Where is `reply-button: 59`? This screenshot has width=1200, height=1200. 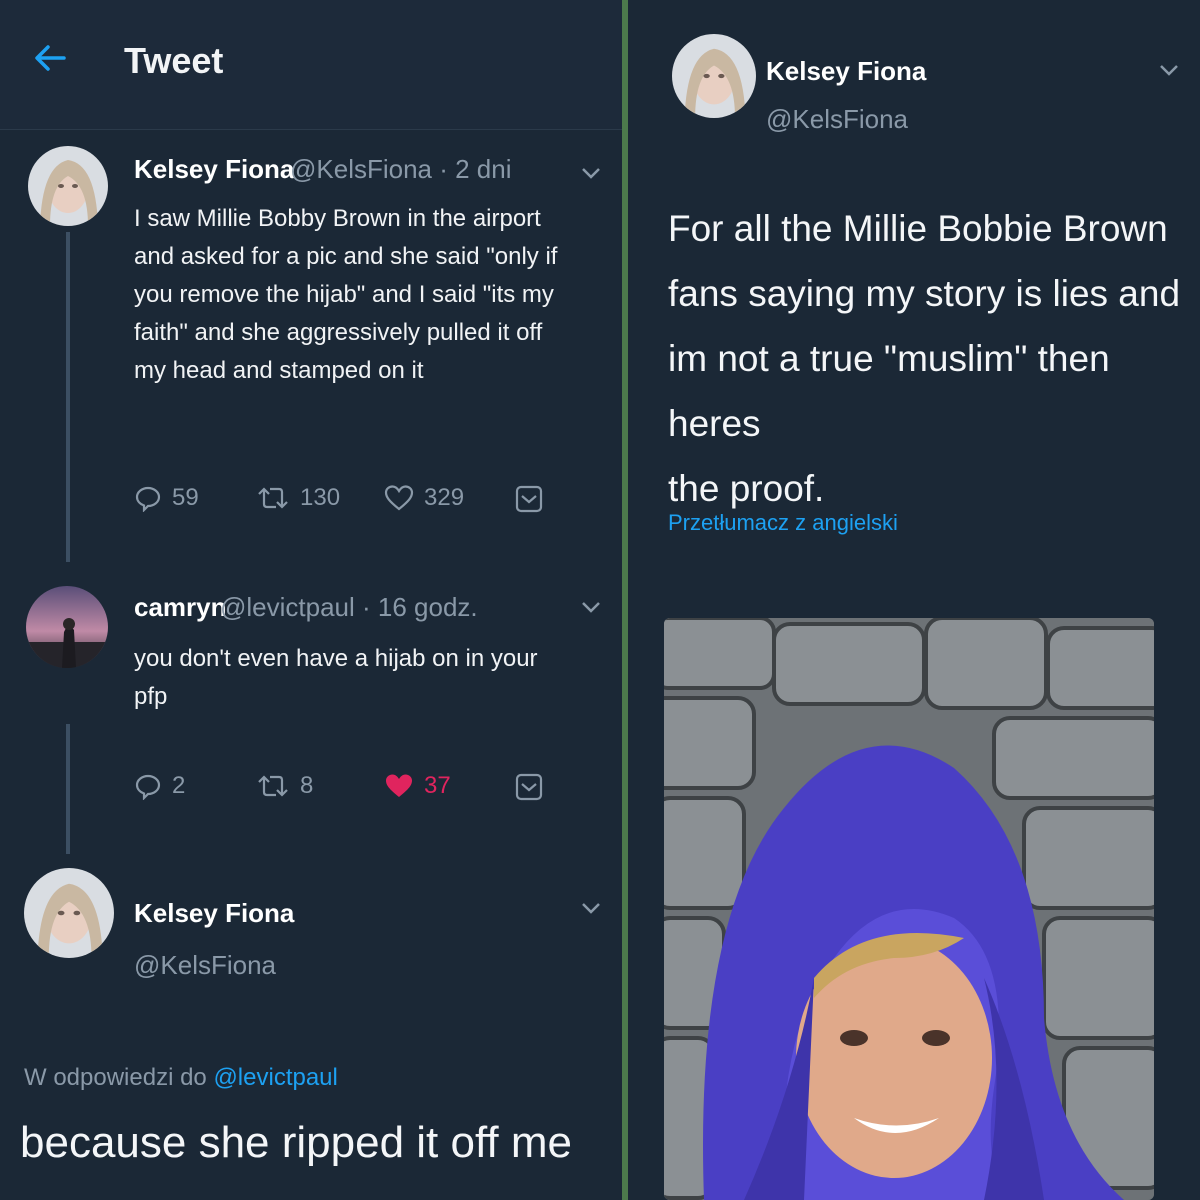 reply-button: 59 is located at coordinates (166, 498).